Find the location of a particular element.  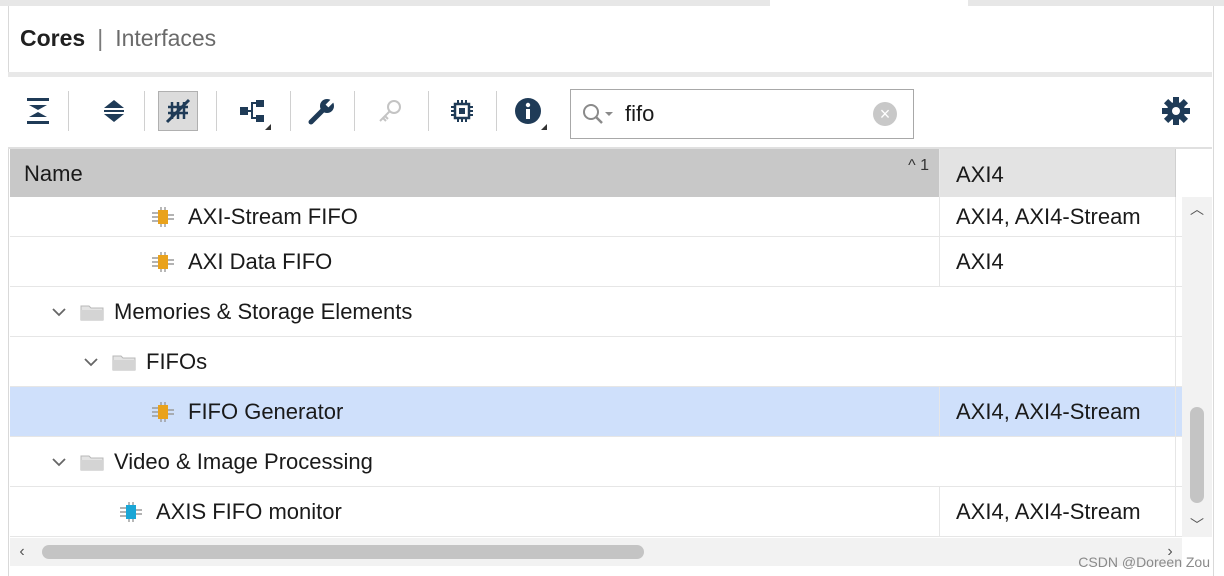

column-header-name: Name ^ 1 is located at coordinates (475, 173).